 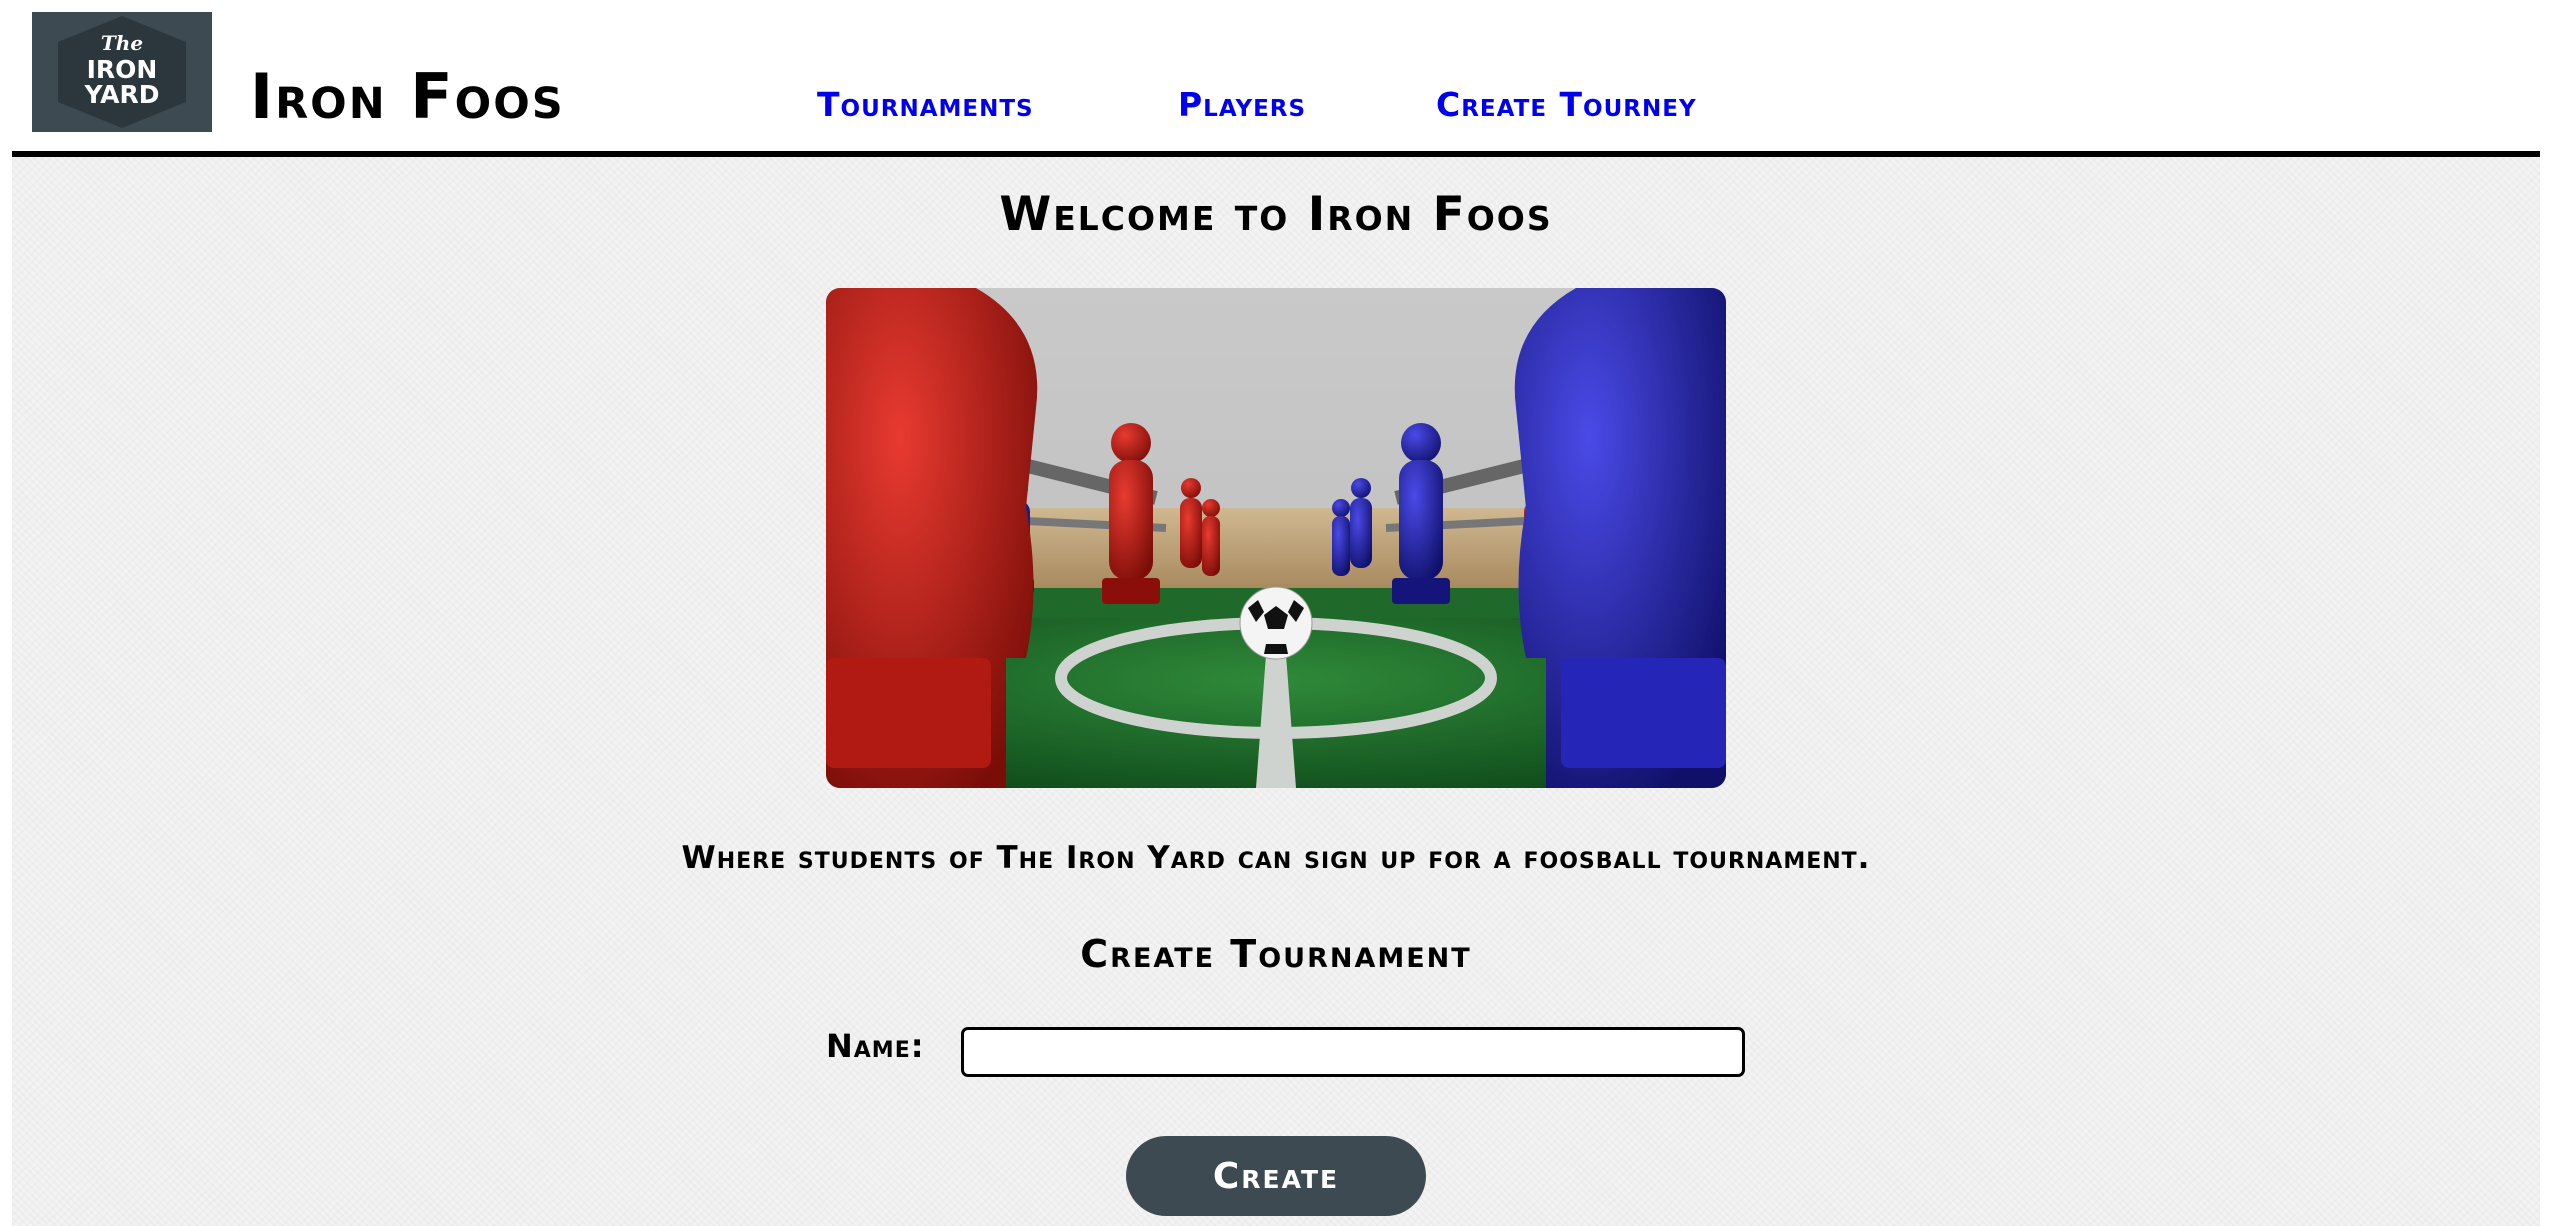 I want to click on foreground-blue-player, so click(x=1620, y=538).